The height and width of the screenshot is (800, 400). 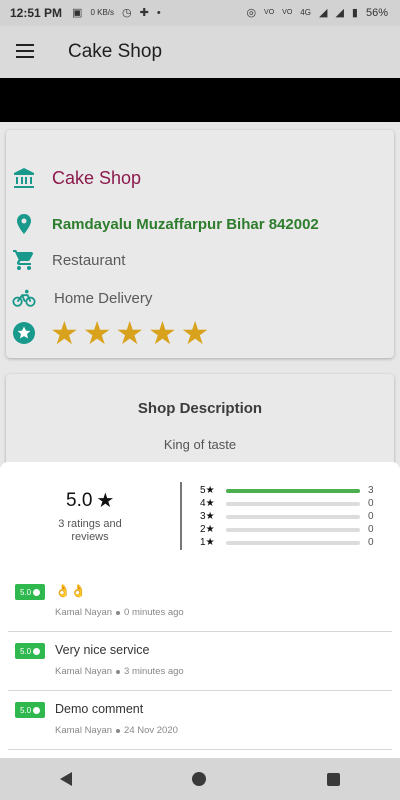 I want to click on review-title: Very nice service, so click(x=102, y=650).